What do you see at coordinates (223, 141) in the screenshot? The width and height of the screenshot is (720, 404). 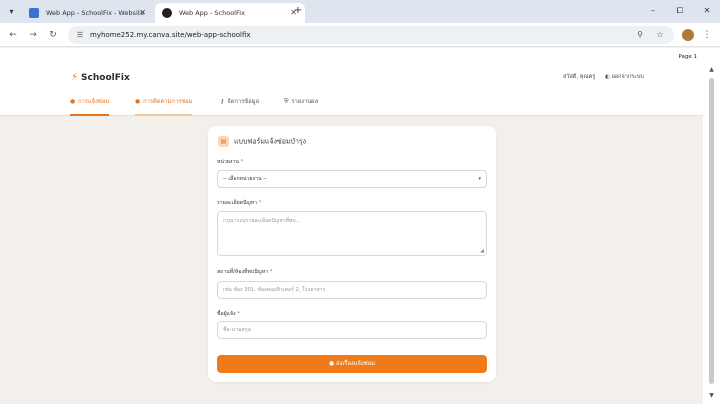 I see `form-icon: ▤` at bounding box center [223, 141].